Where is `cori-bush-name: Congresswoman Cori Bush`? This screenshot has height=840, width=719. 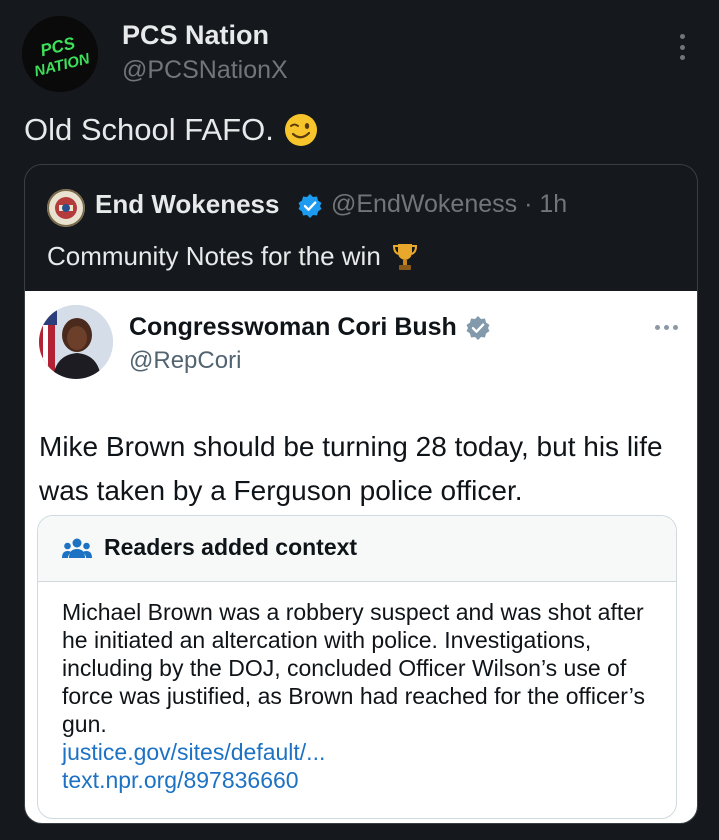 cori-bush-name: Congresswoman Cori Bush is located at coordinates (293, 327).